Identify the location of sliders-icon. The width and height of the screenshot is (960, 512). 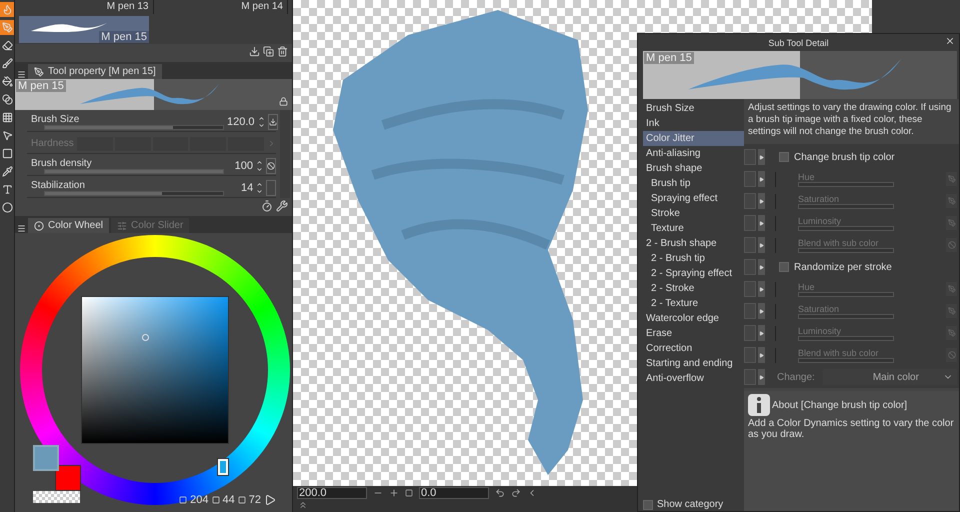
(122, 225).